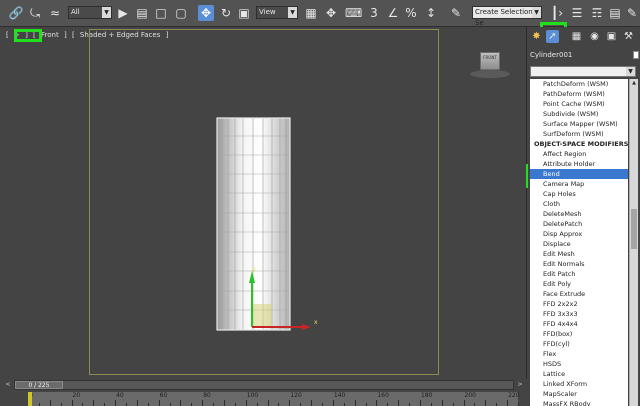 Image resolution: width=640 pixels, height=406 pixels. I want to click on modifier-list-item: SurfDeform (WSM), so click(579, 134).